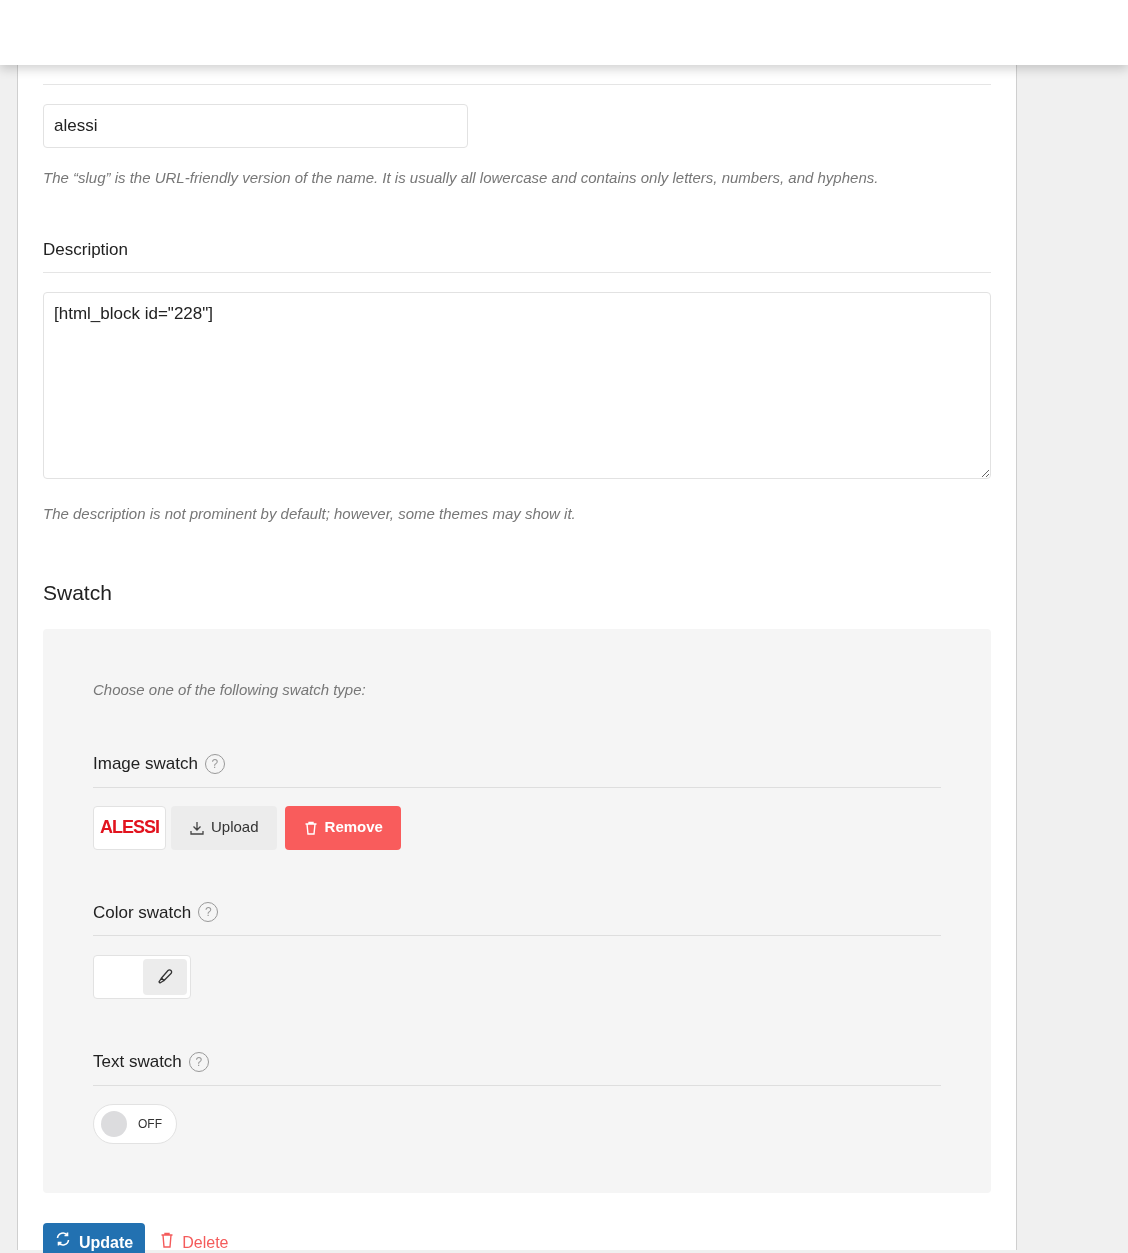  Describe the element at coordinates (129, 827) in the screenshot. I see `logo-thumbnail: ALESSI` at that location.